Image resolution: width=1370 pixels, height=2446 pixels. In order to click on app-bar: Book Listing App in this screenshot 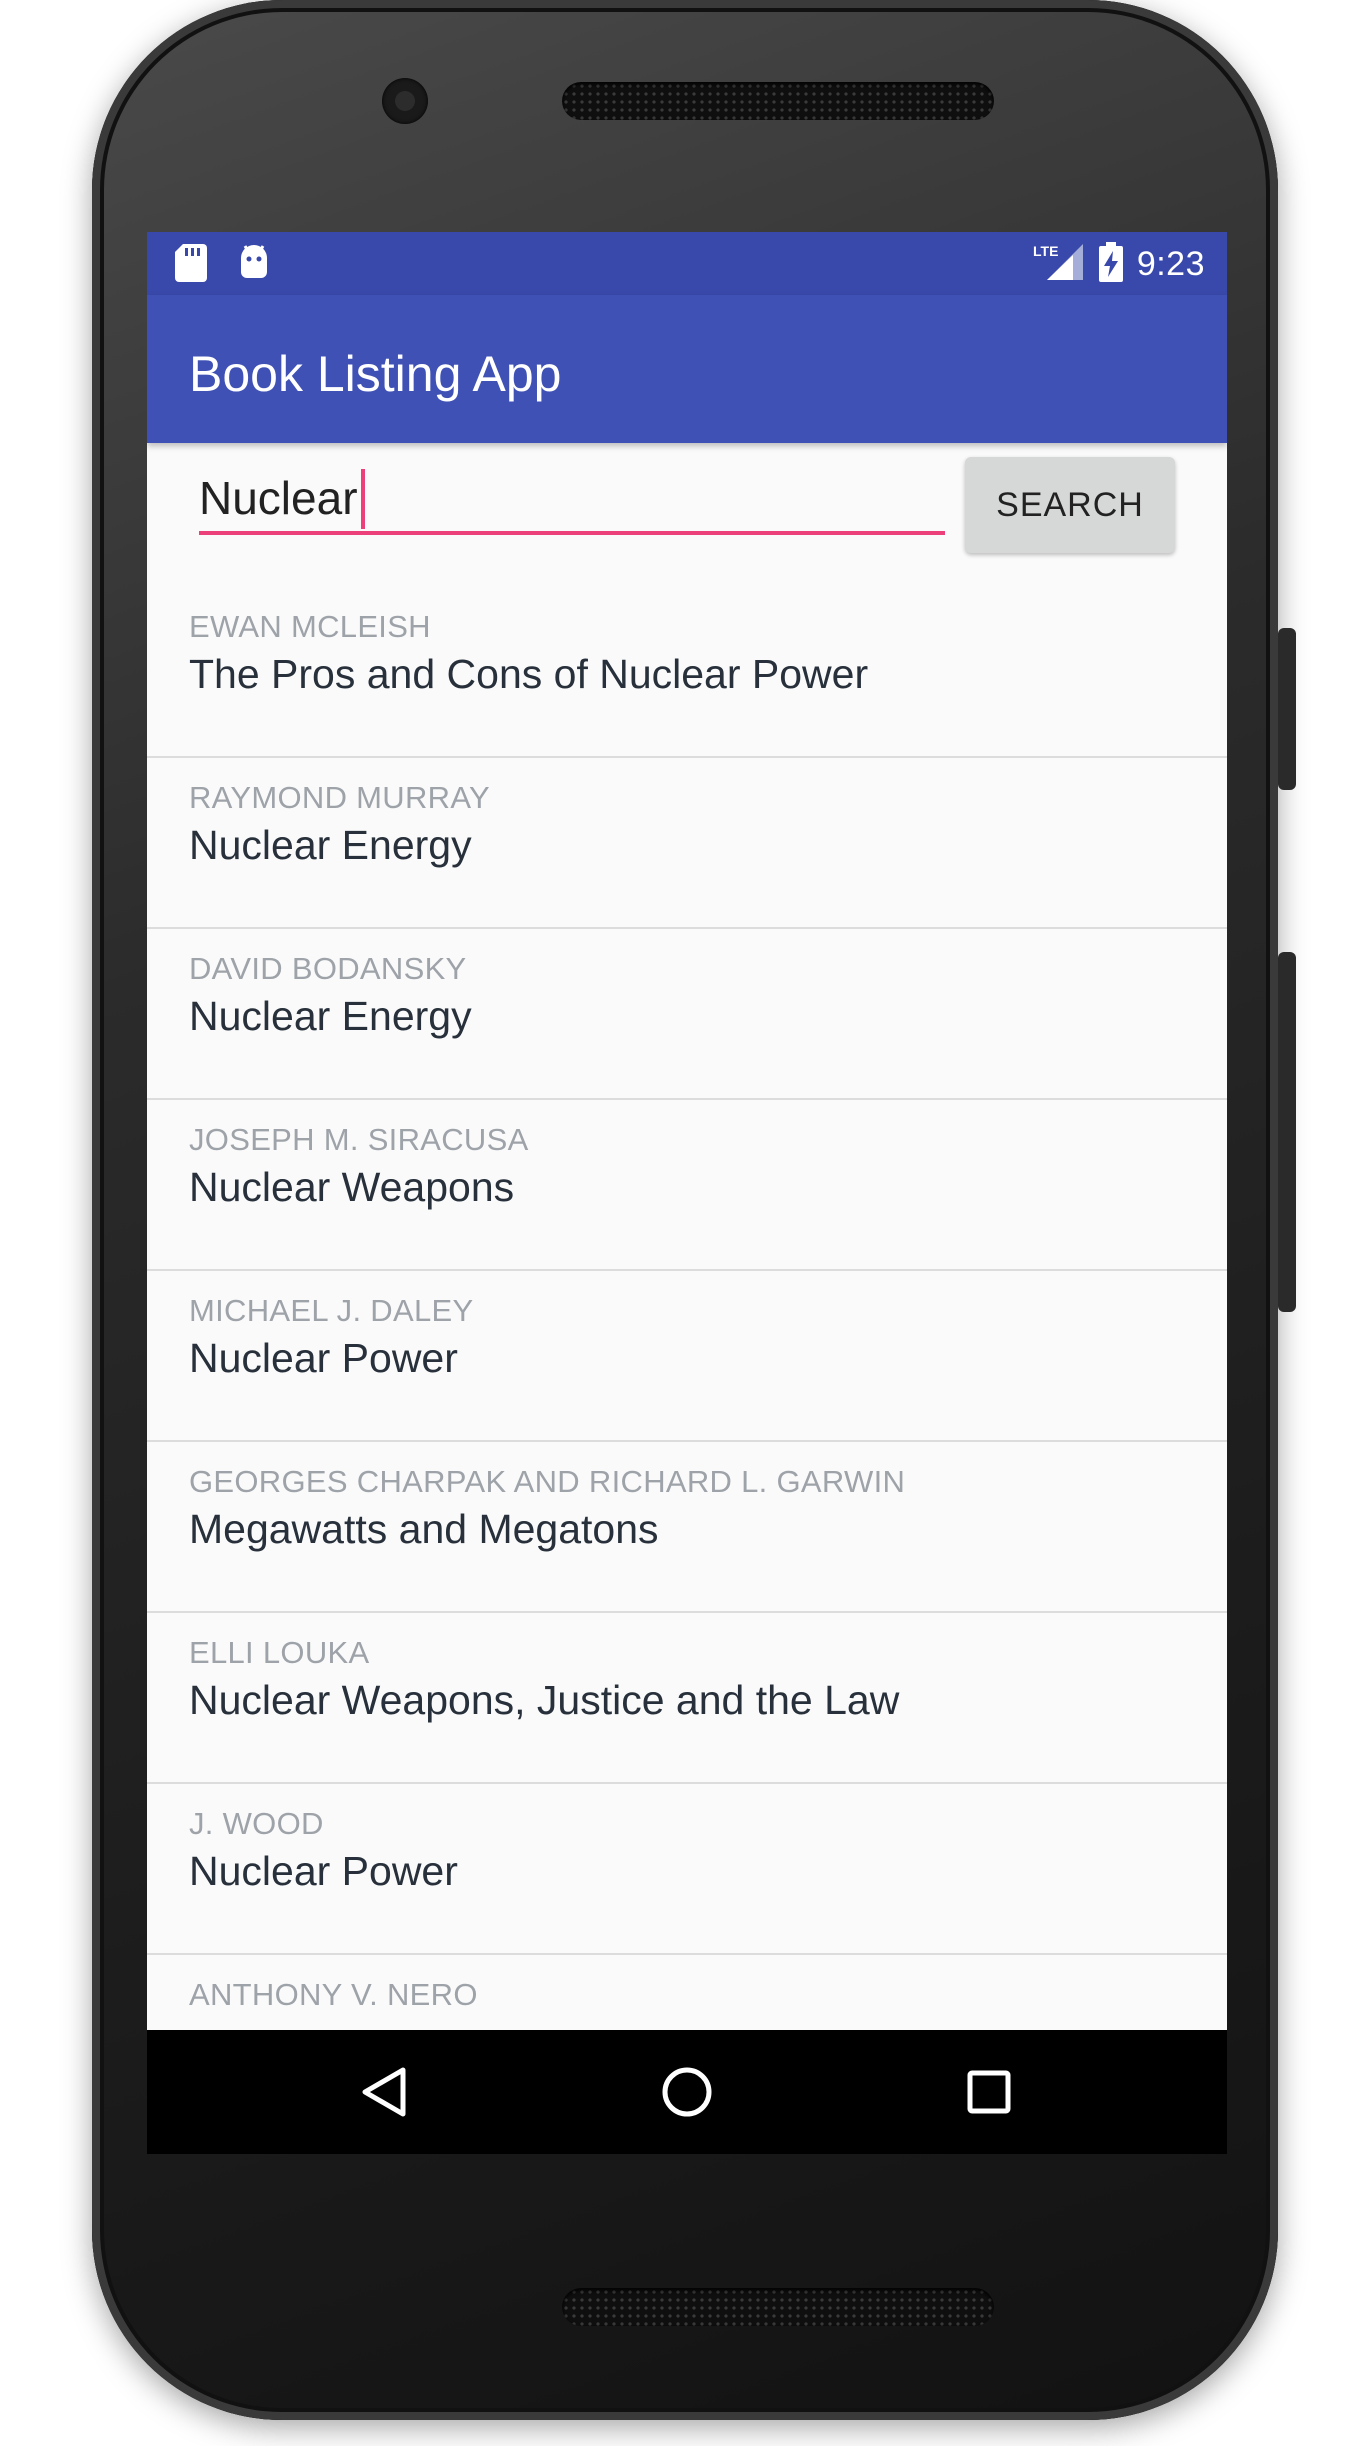, I will do `click(687, 369)`.